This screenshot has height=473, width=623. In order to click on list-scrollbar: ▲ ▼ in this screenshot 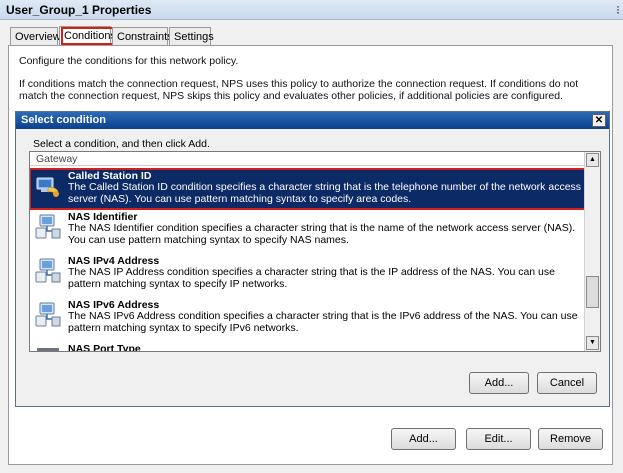, I will do `click(592, 251)`.